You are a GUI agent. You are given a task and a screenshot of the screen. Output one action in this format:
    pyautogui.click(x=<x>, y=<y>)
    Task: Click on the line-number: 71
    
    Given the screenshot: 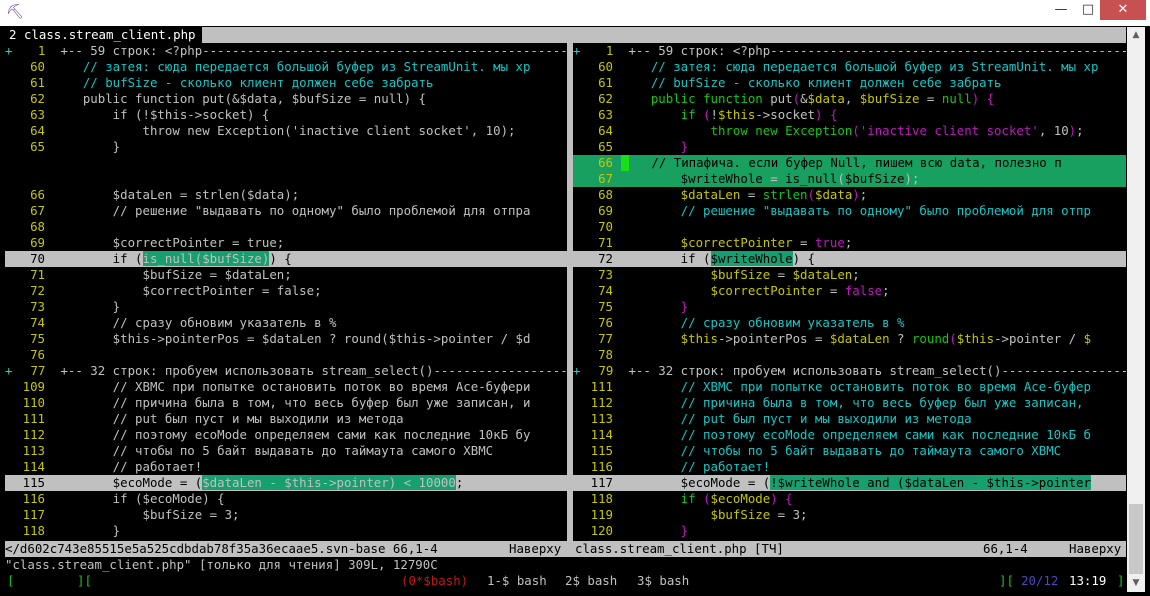 What is the action you would take?
    pyautogui.click(x=37, y=274)
    